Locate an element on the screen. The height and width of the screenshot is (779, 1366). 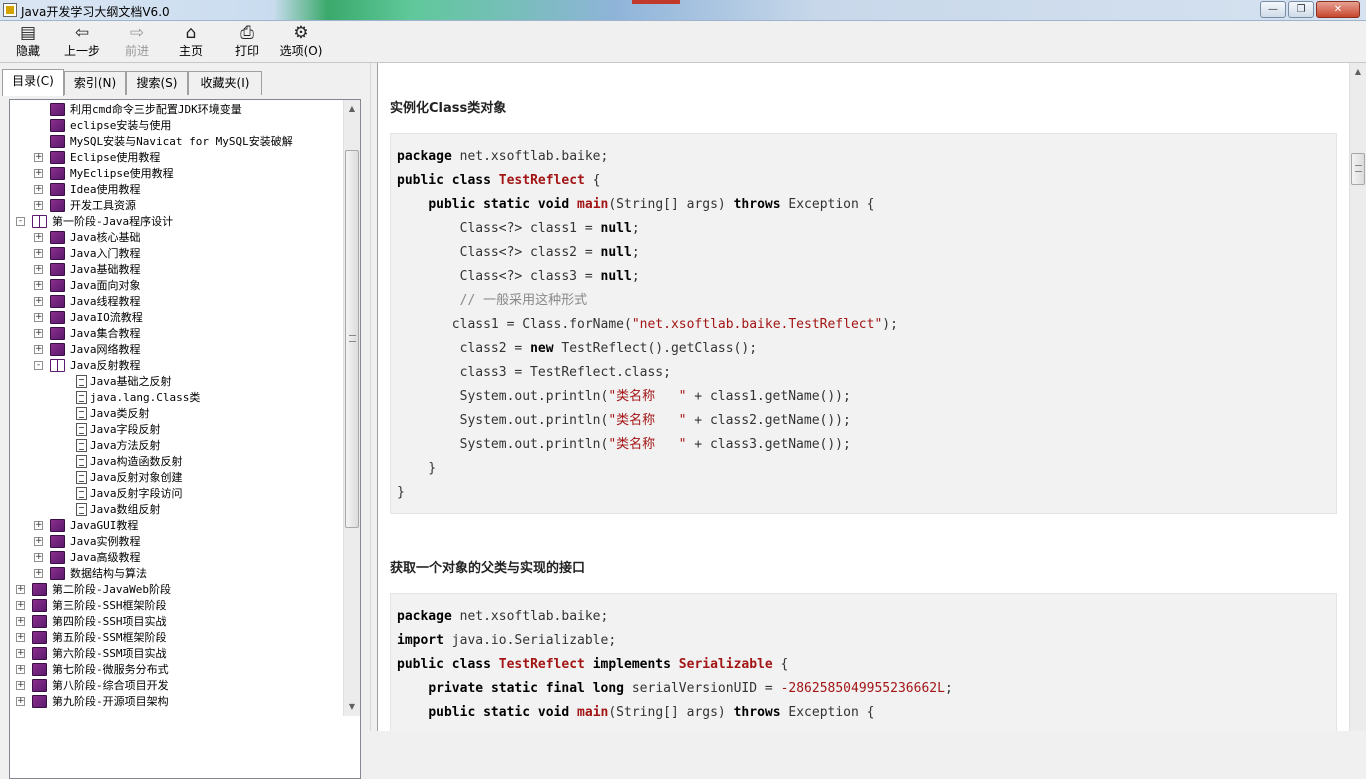
code-token: Exception { is located at coordinates (827, 204).